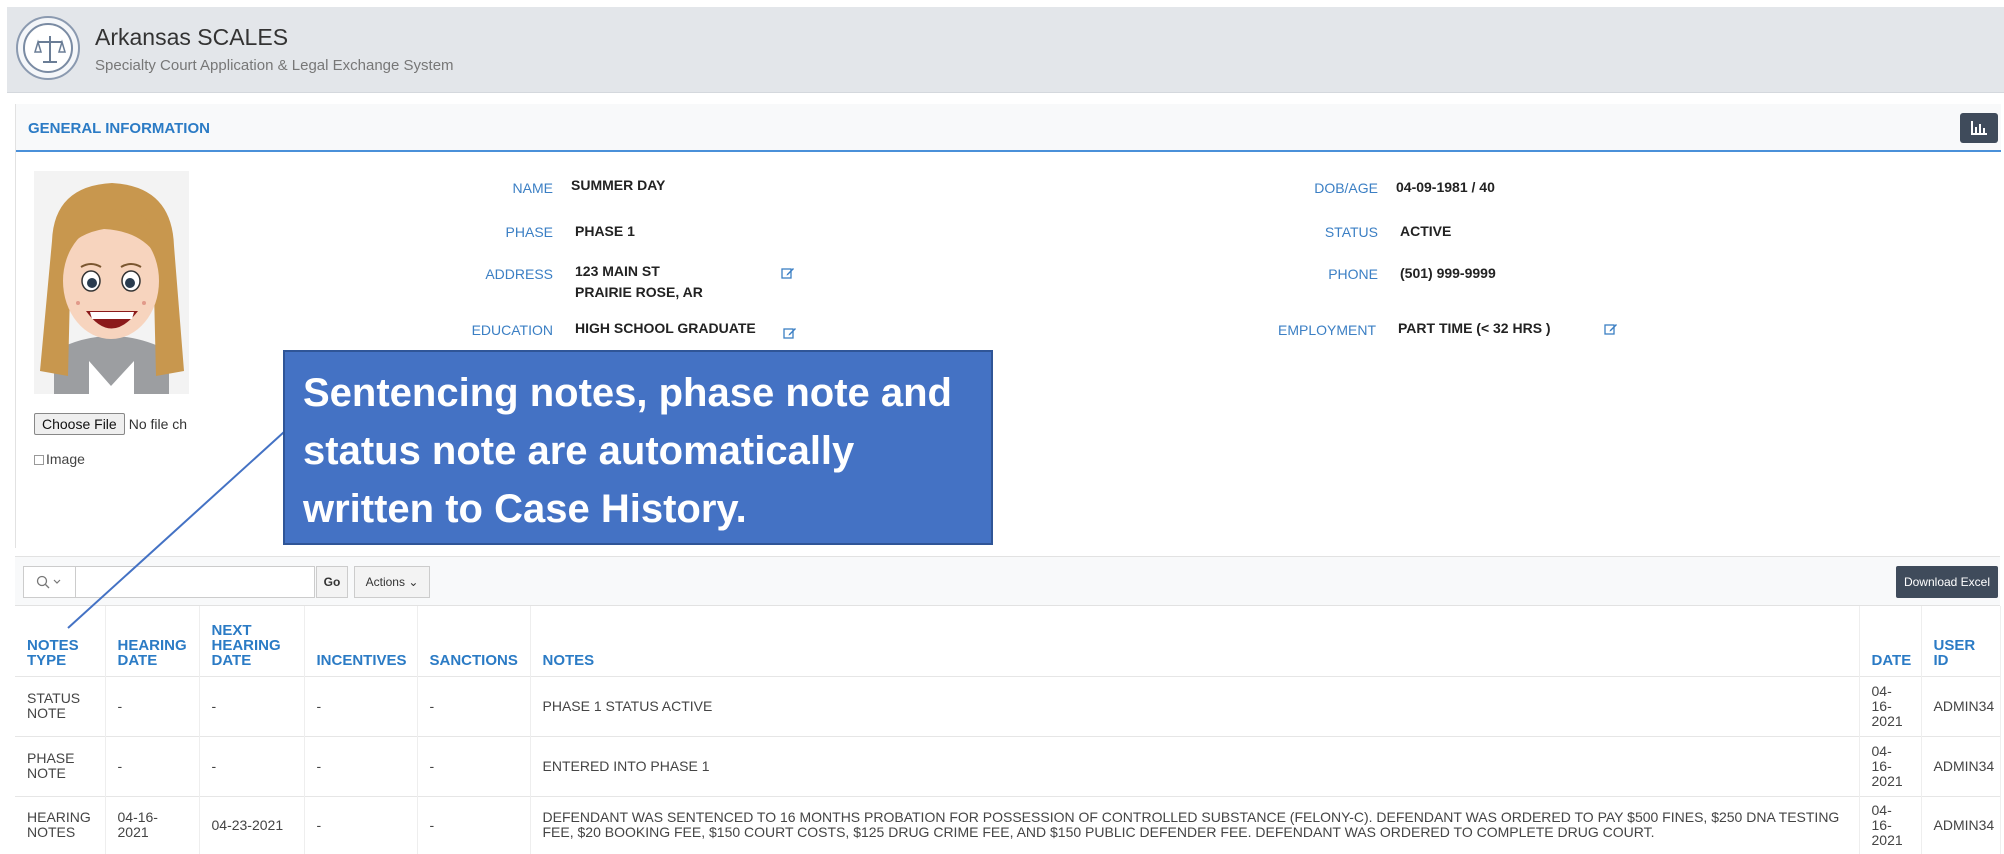 This screenshot has height=854, width=2004. I want to click on col-header-date: DATE, so click(1890, 641).